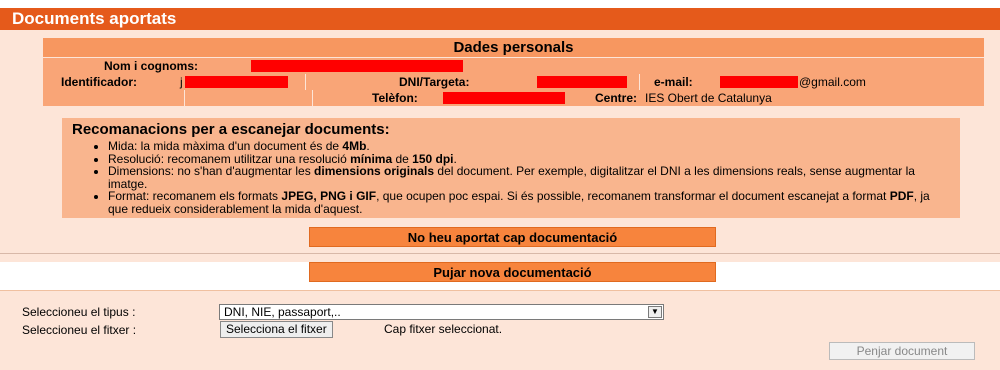 The width and height of the screenshot is (1000, 370). What do you see at coordinates (902, 351) in the screenshot?
I see `submit-document-button: Penjar document` at bounding box center [902, 351].